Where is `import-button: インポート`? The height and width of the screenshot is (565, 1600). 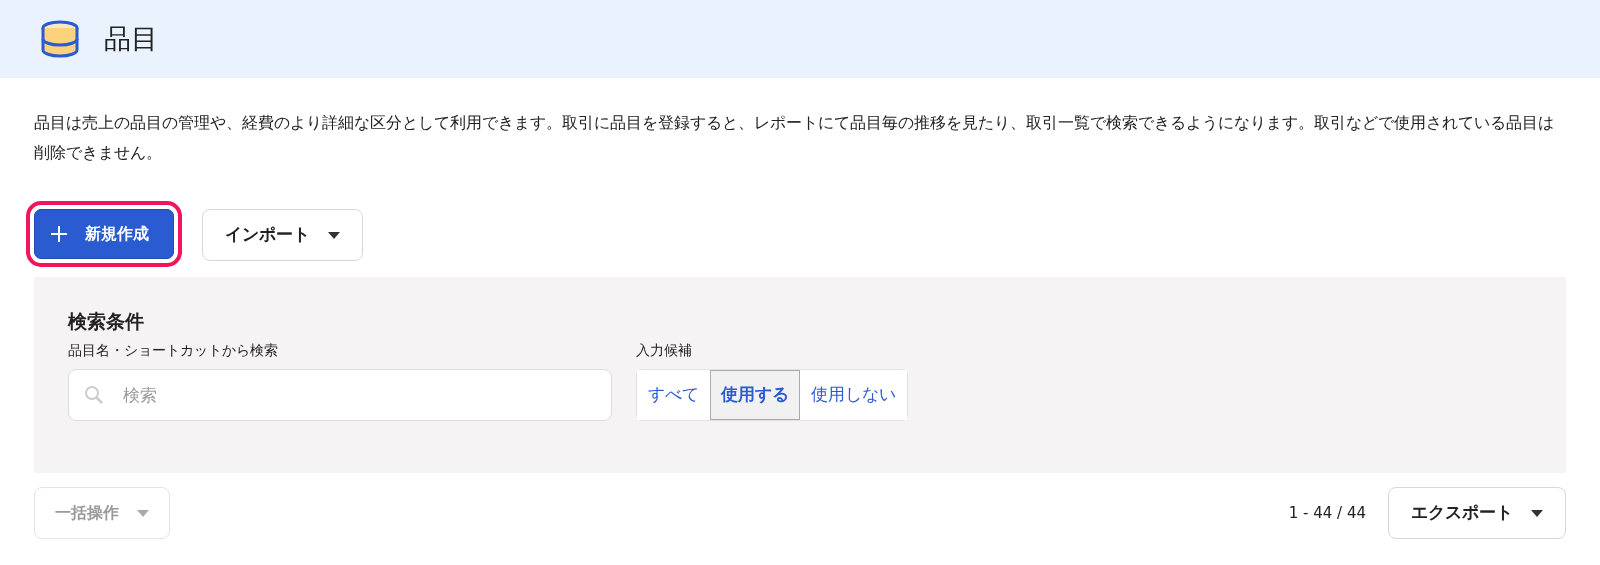
import-button: インポート is located at coordinates (282, 235).